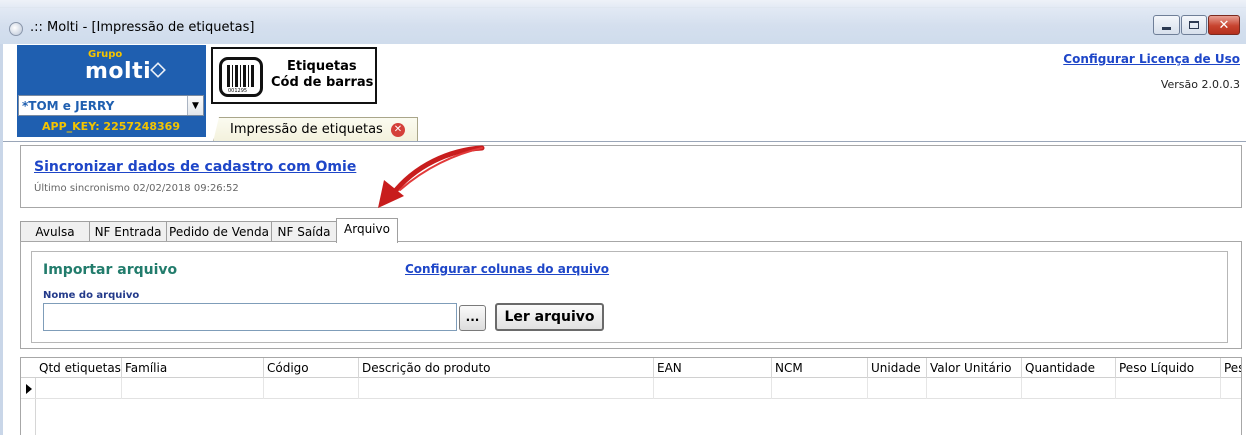 This screenshot has height=435, width=1246. I want to click on filename-input, so click(250, 317).